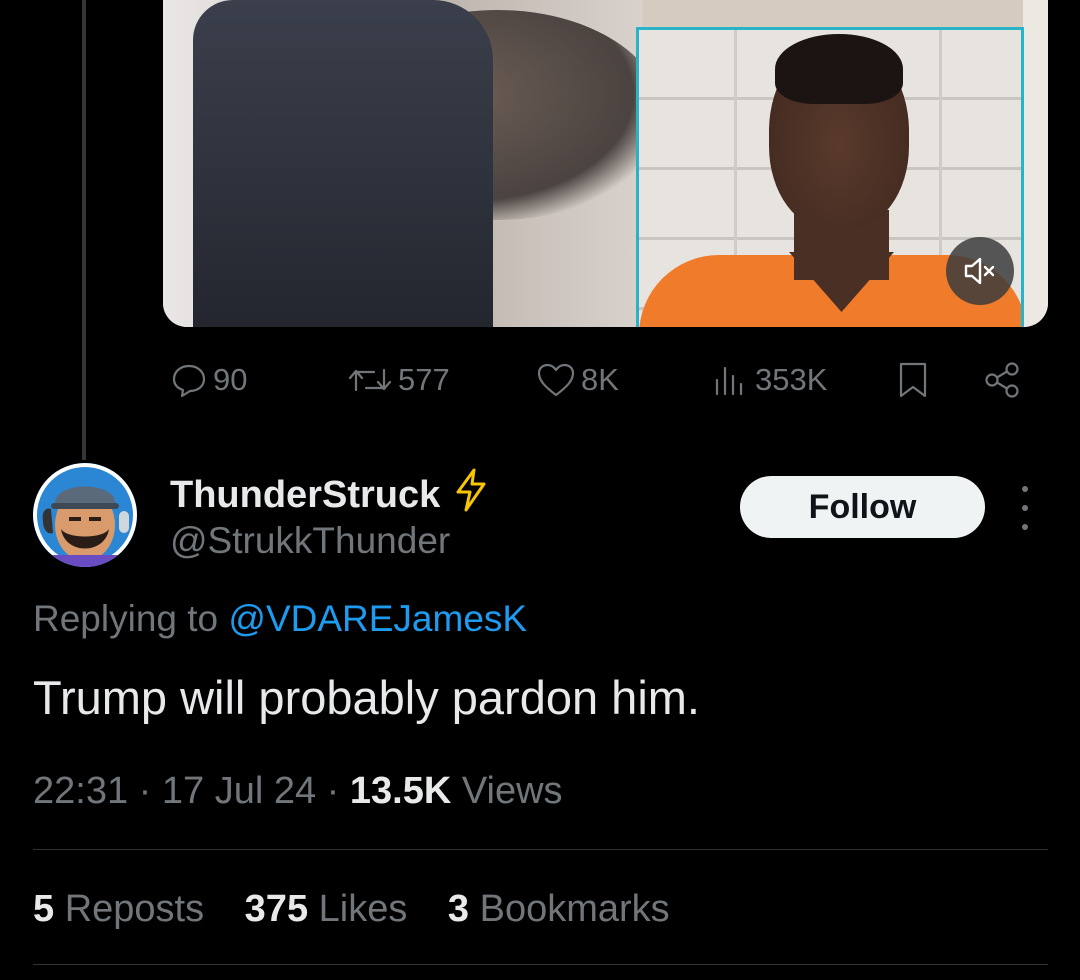 The image size is (1080, 980). Describe the element at coordinates (189, 381) in the screenshot. I see `reply-icon` at that location.